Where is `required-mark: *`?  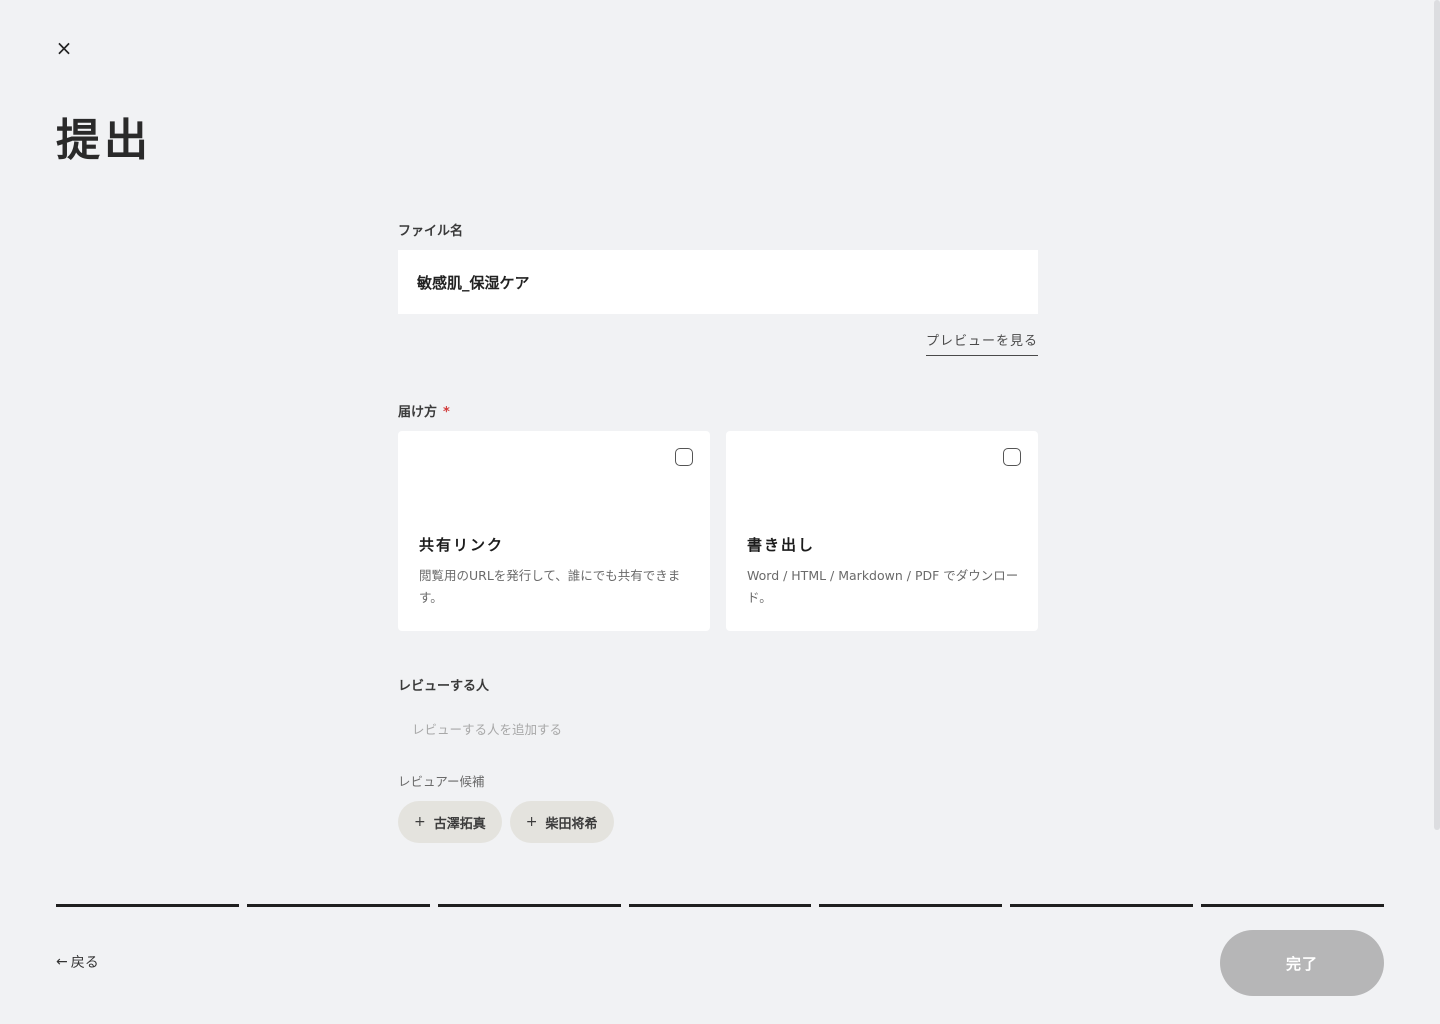
required-mark: * is located at coordinates (446, 412).